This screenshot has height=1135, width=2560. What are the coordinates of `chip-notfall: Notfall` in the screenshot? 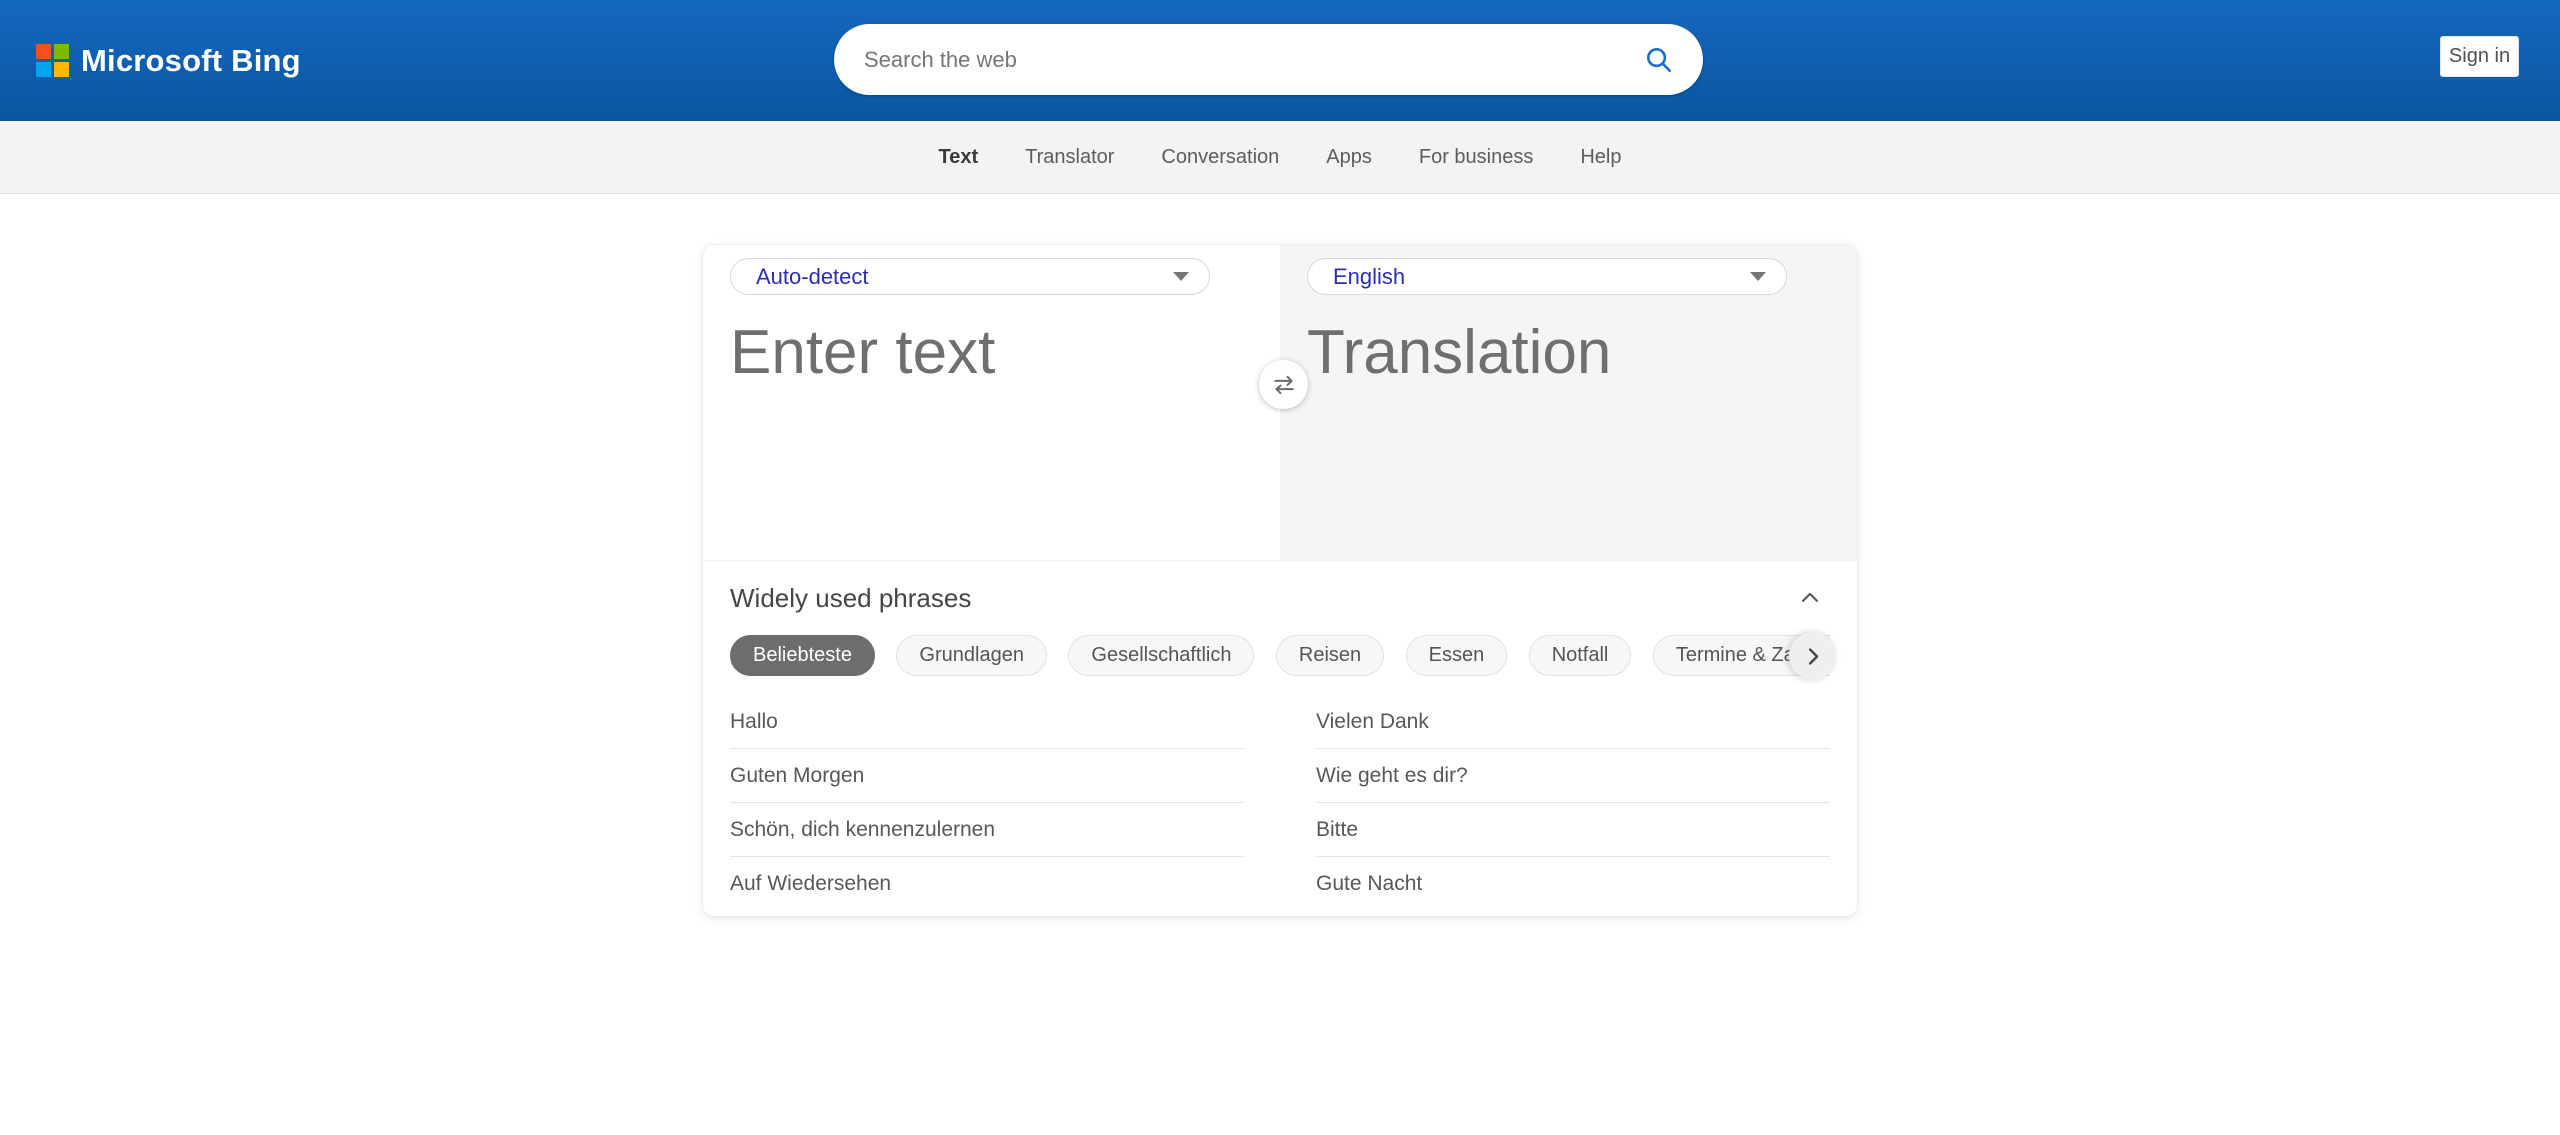 It's located at (1580, 655).